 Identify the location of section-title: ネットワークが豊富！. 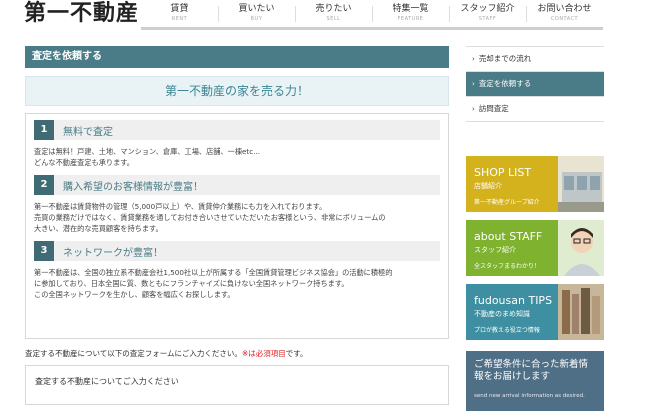
(113, 253).